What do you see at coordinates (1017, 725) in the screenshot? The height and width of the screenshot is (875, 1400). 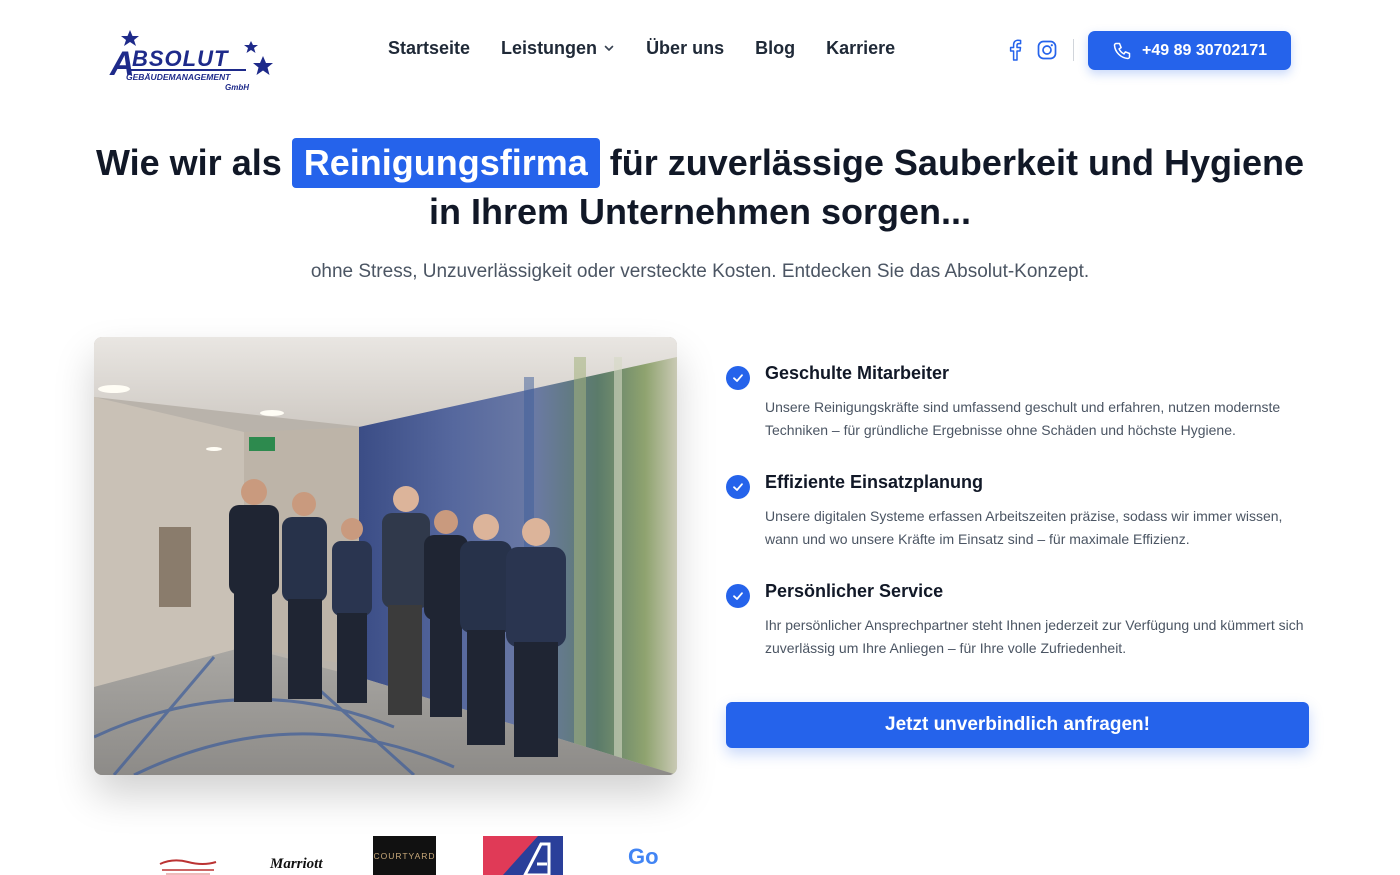 I see `cta-button: Jetzt unverbindlich anfragen!` at bounding box center [1017, 725].